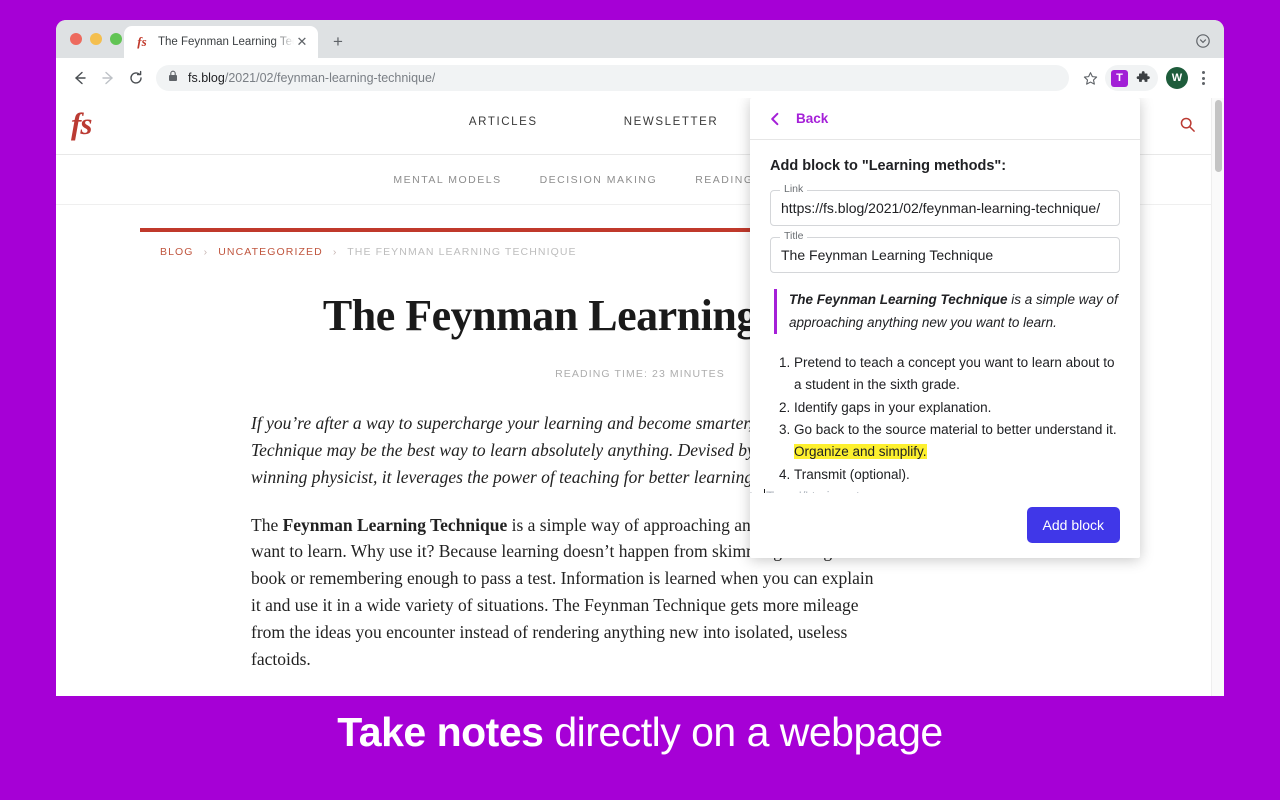 This screenshot has width=1280, height=800. I want to click on puzzle-icon, so click(1143, 78).